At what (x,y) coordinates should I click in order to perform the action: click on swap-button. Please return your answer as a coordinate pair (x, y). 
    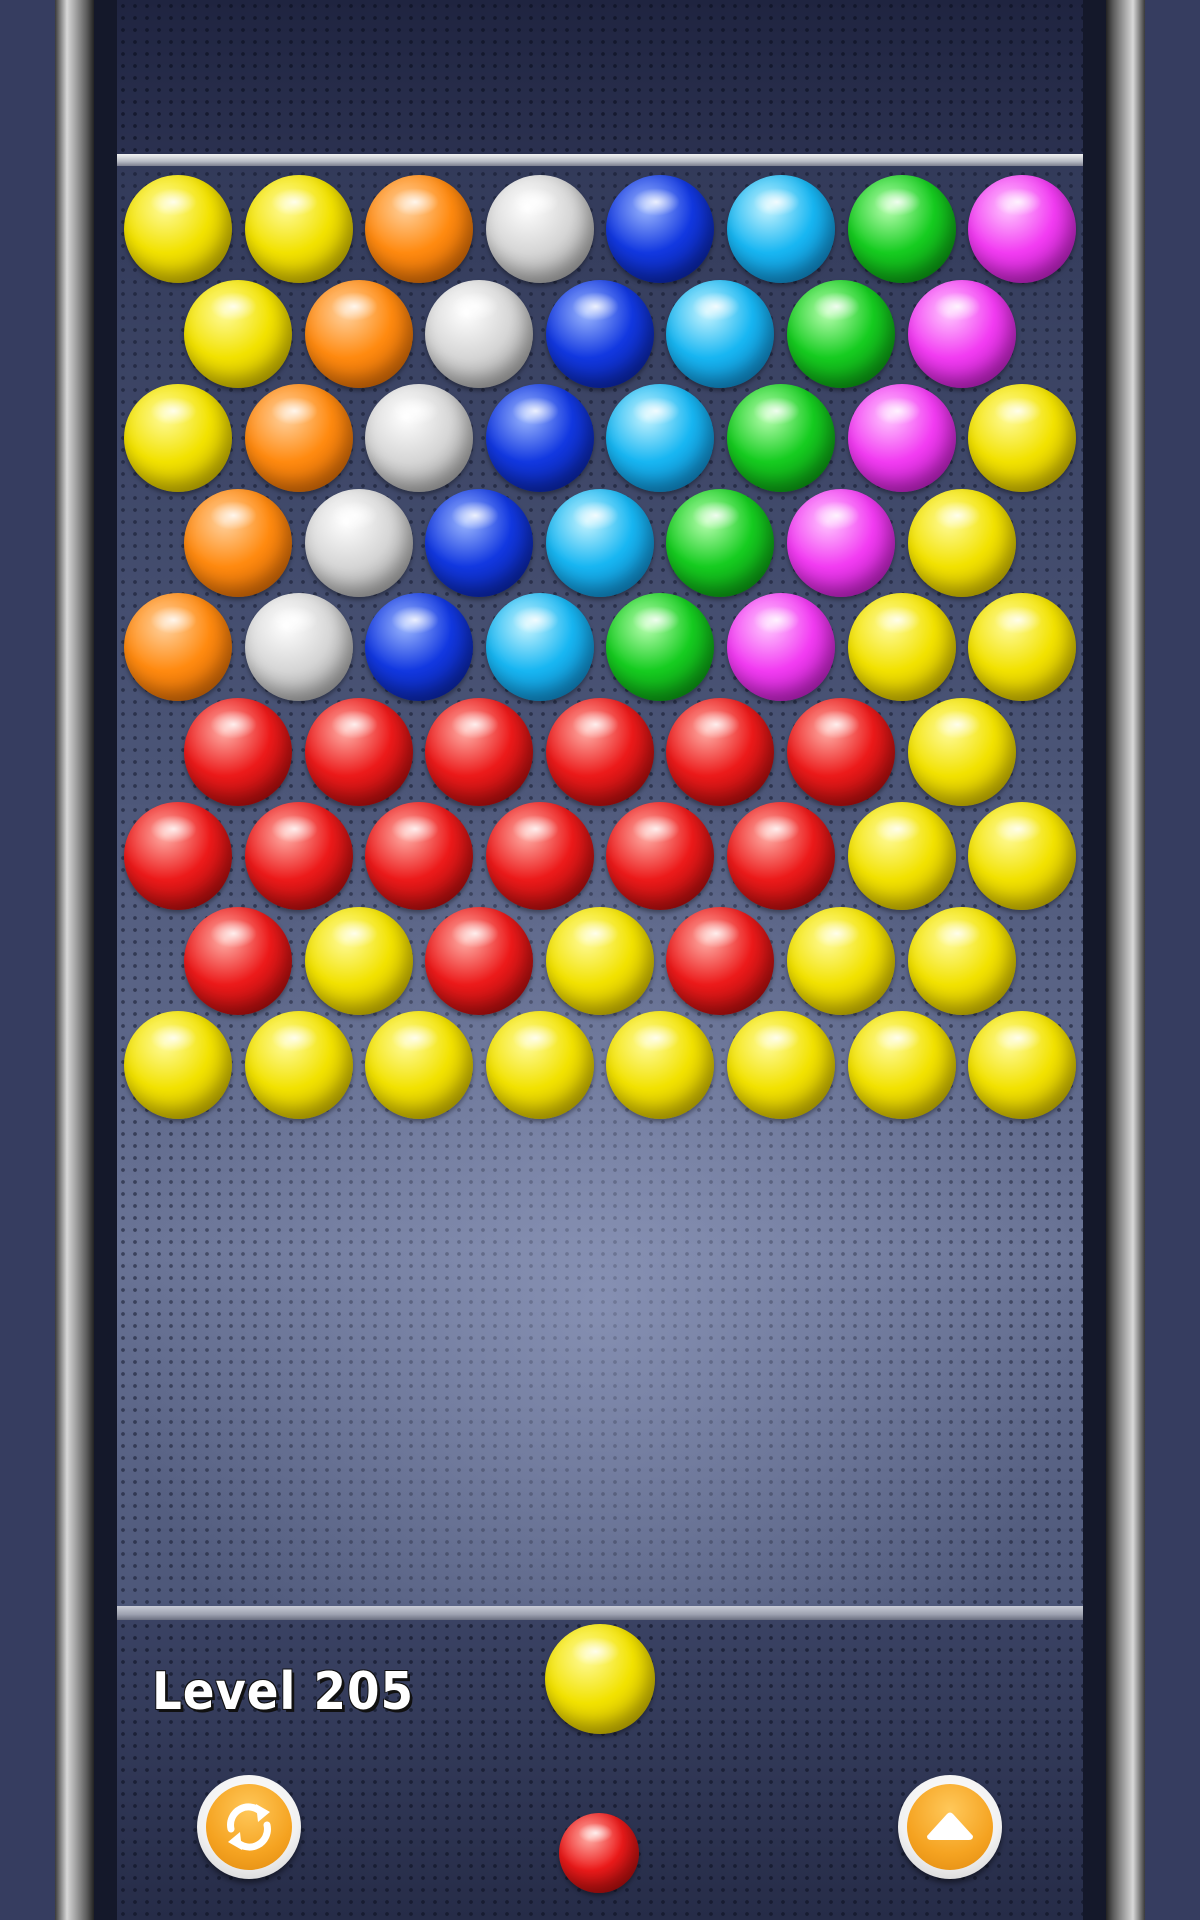
    Looking at the image, I should click on (249, 1827).